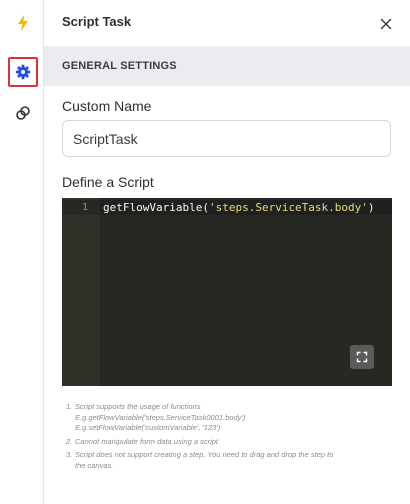  I want to click on panel-header: Script Task, so click(227, 23).